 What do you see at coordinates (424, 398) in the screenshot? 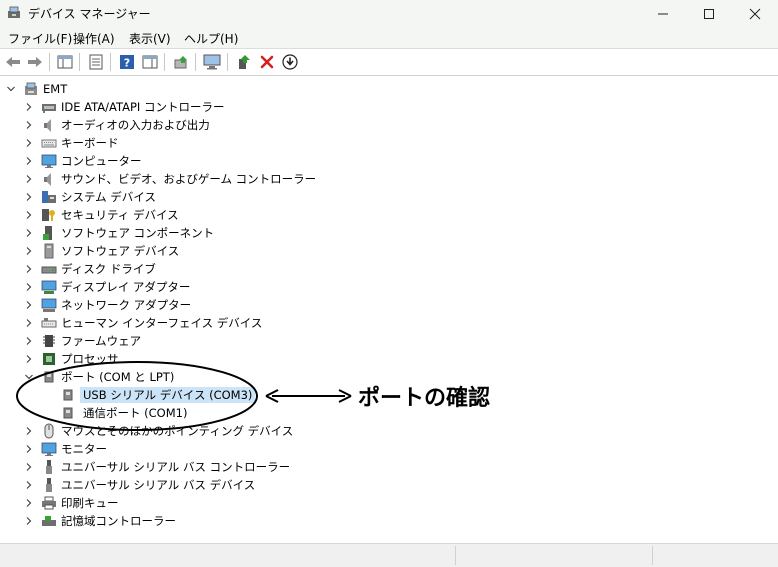
I see `annotation-text: ポートの確認` at bounding box center [424, 398].